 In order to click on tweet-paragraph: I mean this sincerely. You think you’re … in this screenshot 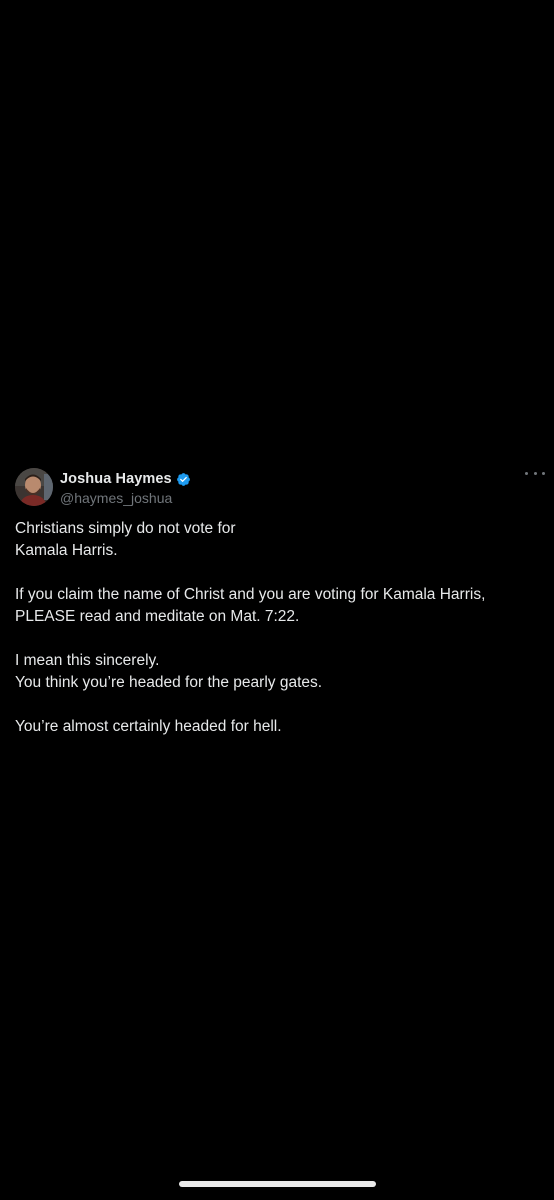, I will do `click(280, 672)`.